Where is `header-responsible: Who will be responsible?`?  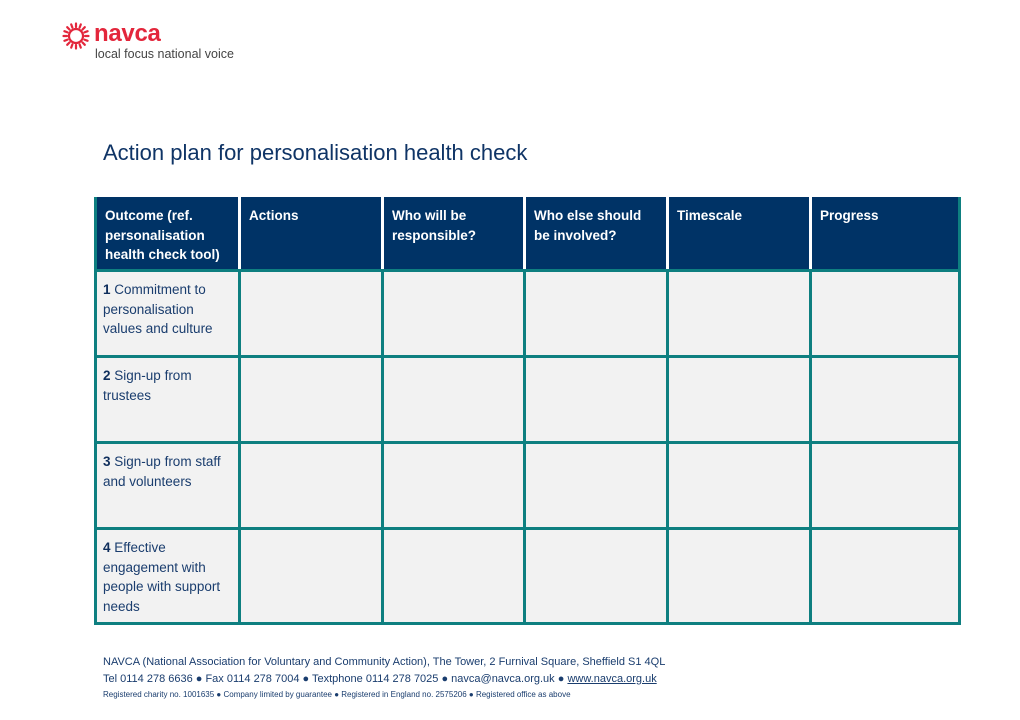 header-responsible: Who will be responsible? is located at coordinates (453, 234).